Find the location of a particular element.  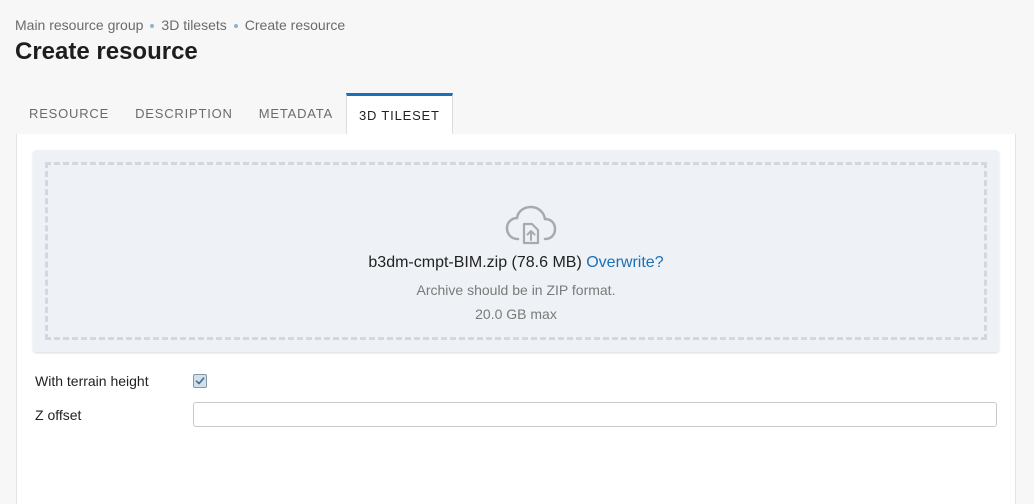

overwrite-link: Overwrite? is located at coordinates (624, 262).